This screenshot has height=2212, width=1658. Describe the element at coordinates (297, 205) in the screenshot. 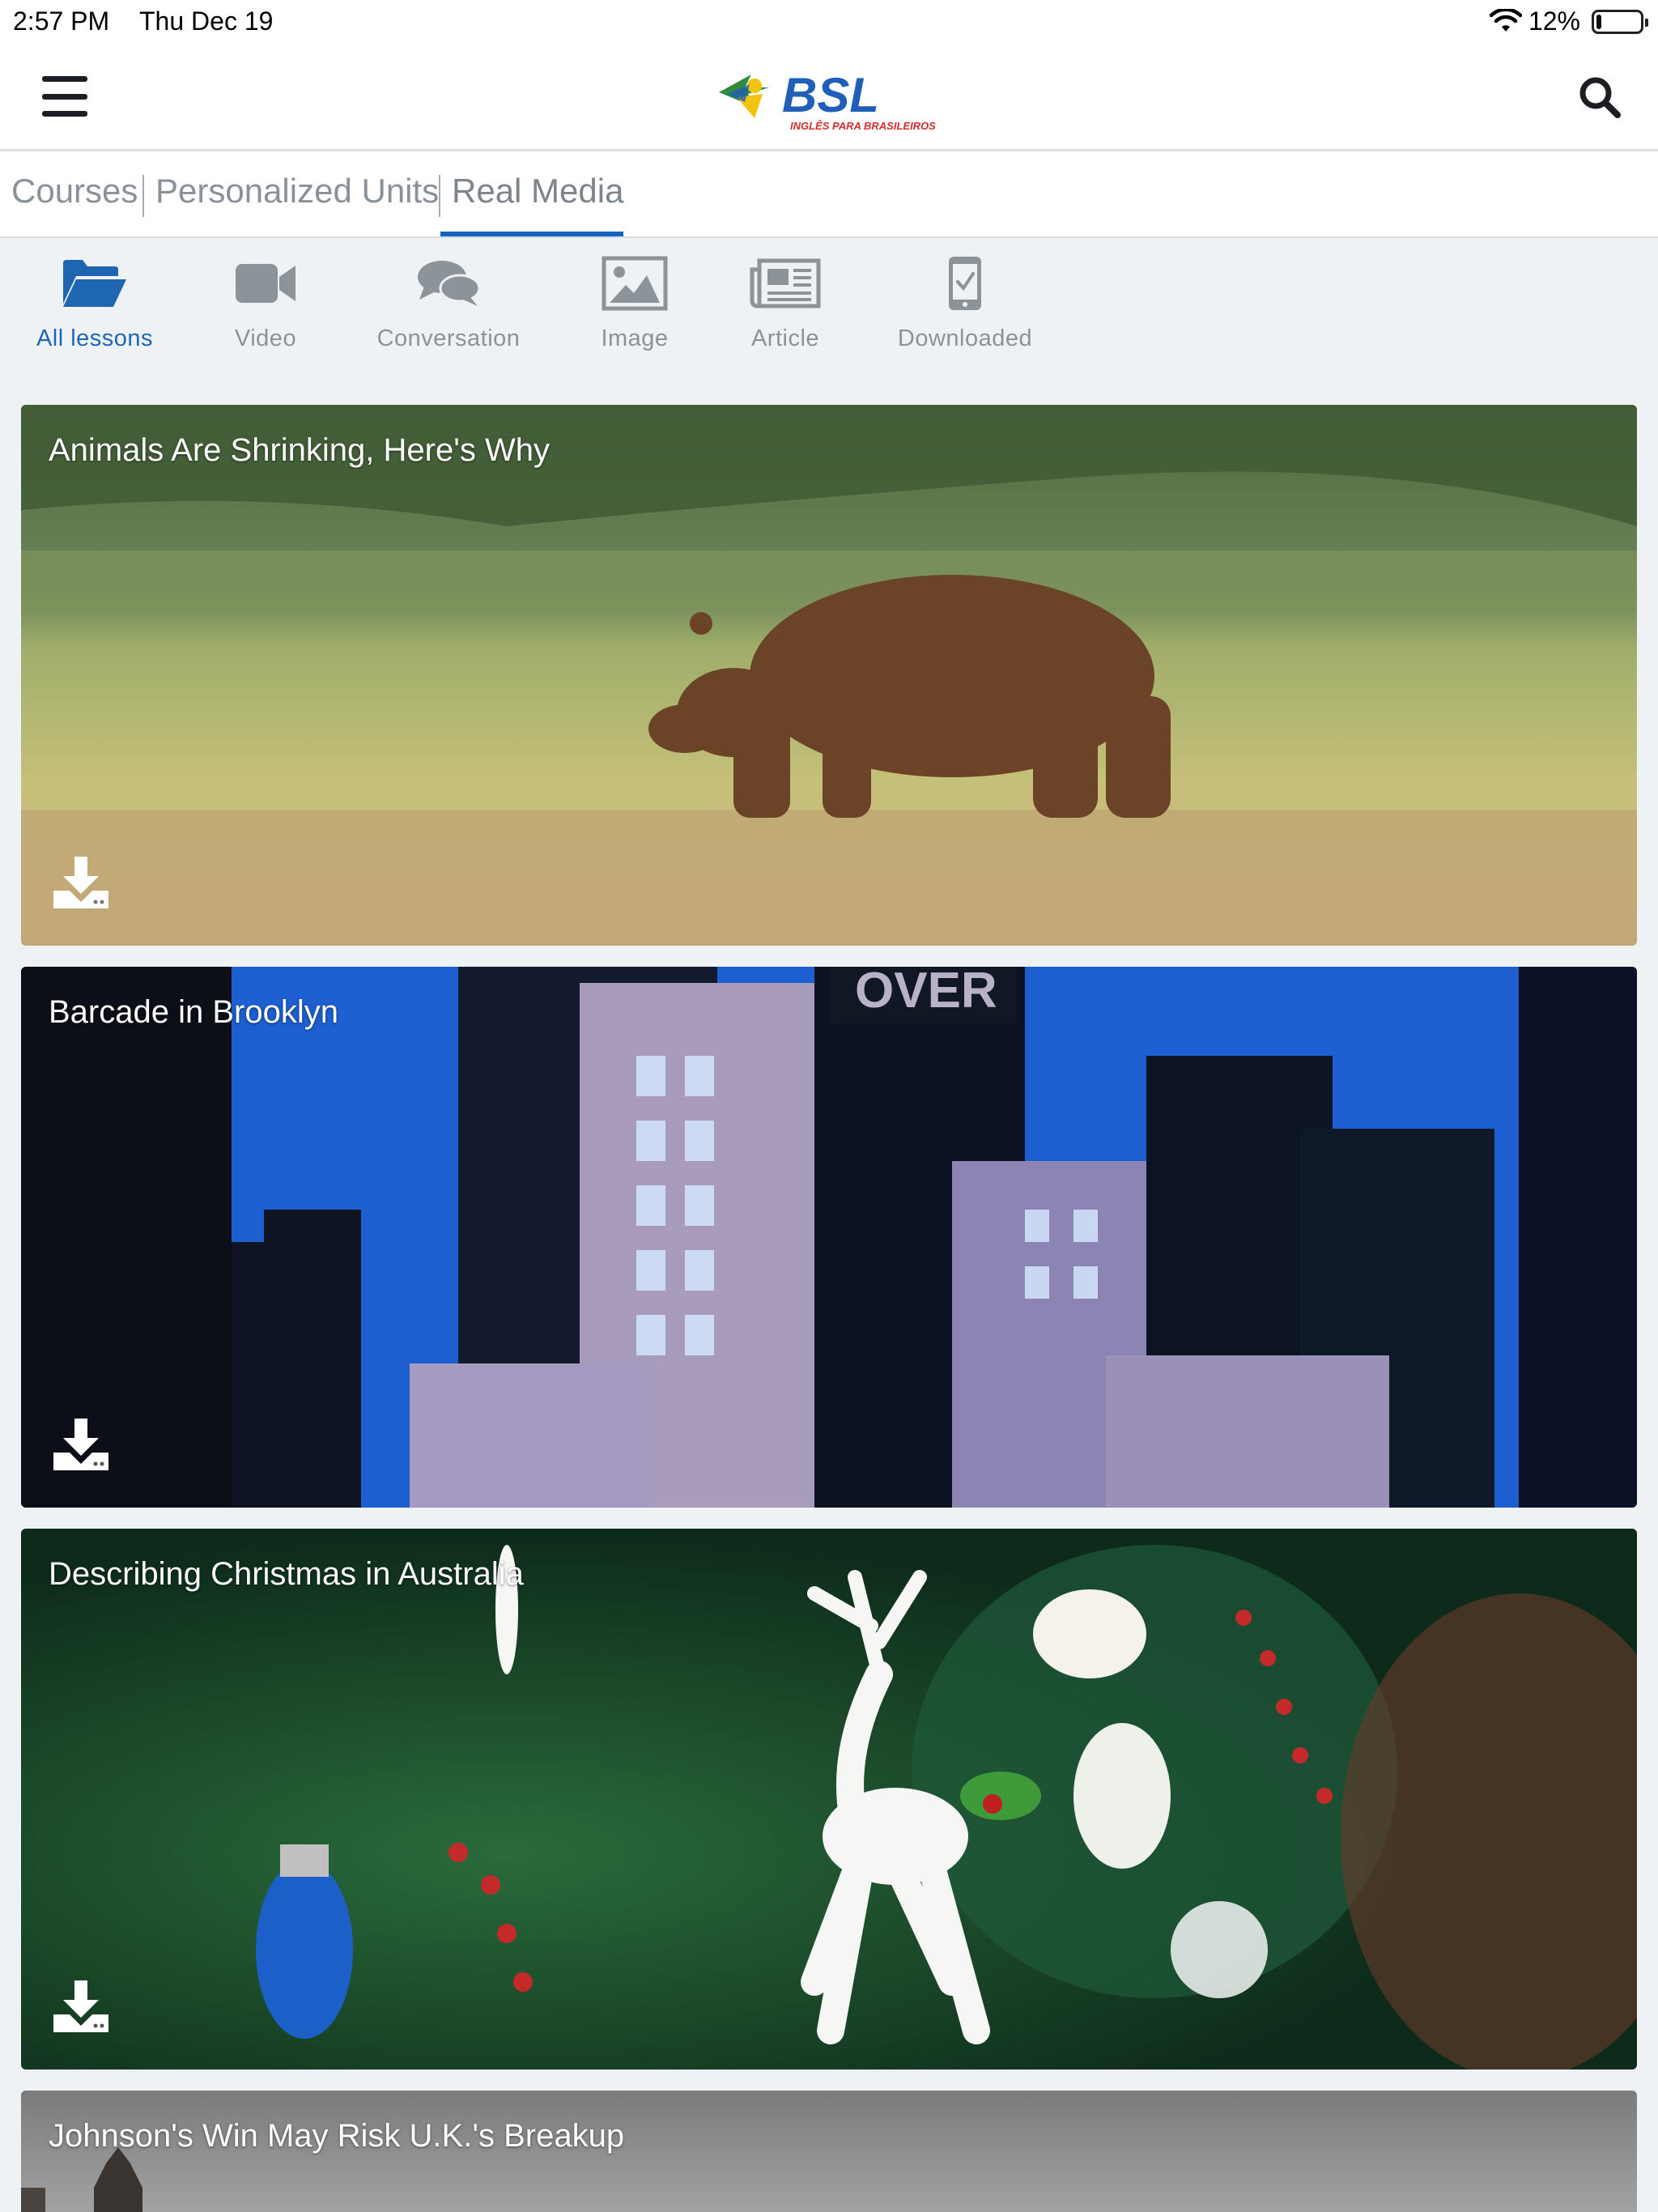

I see `tab-personalized-units: Personalized Units` at that location.